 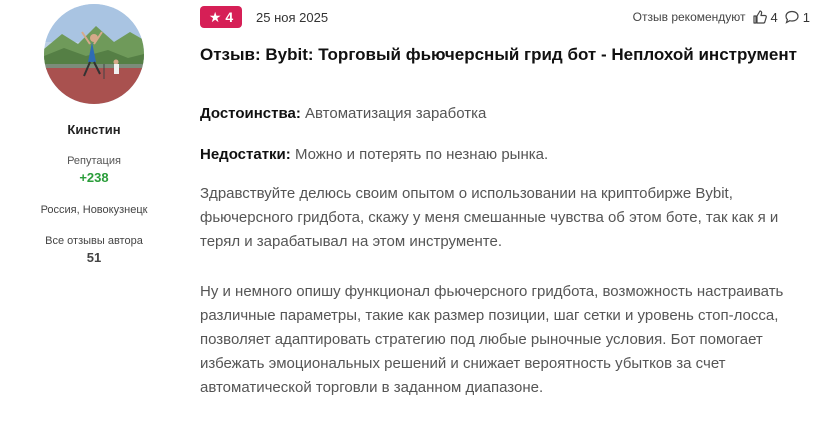 I want to click on author-reviews-count: 51, so click(x=94, y=257).